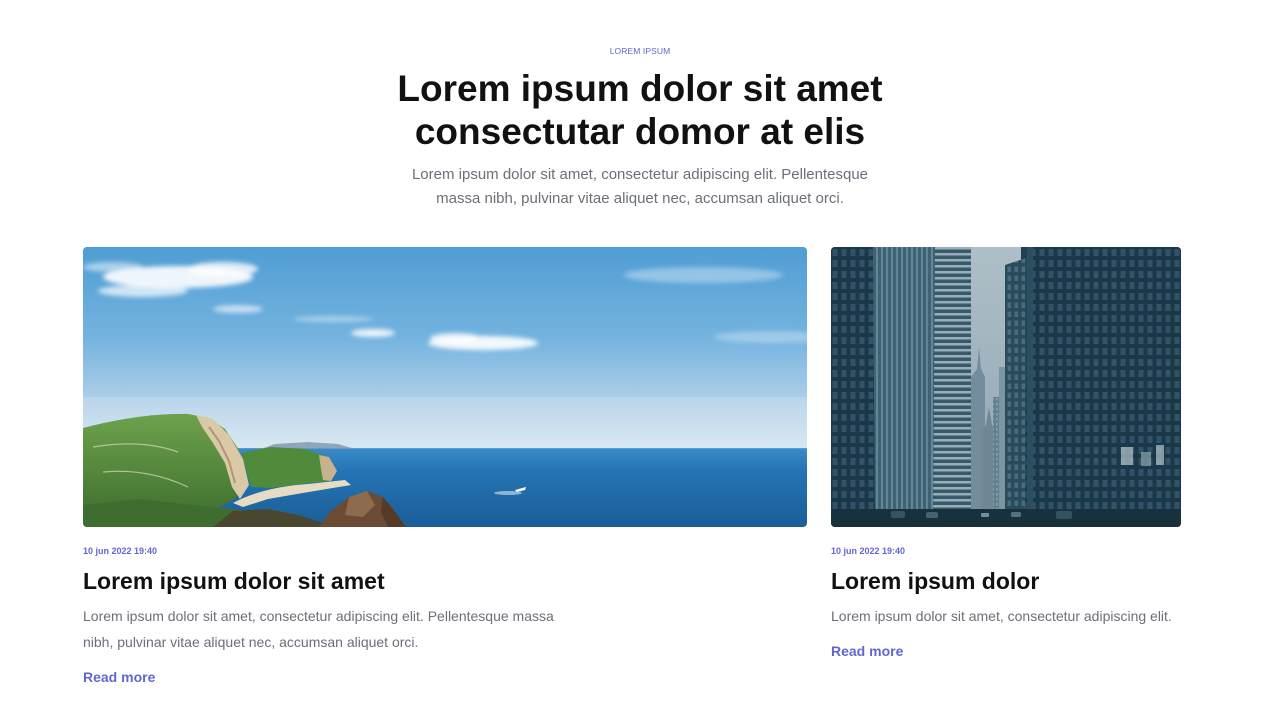 The width and height of the screenshot is (1280, 720). Describe the element at coordinates (640, 51) in the screenshot. I see `section-eyebrow: LOREM IPSUM` at that location.